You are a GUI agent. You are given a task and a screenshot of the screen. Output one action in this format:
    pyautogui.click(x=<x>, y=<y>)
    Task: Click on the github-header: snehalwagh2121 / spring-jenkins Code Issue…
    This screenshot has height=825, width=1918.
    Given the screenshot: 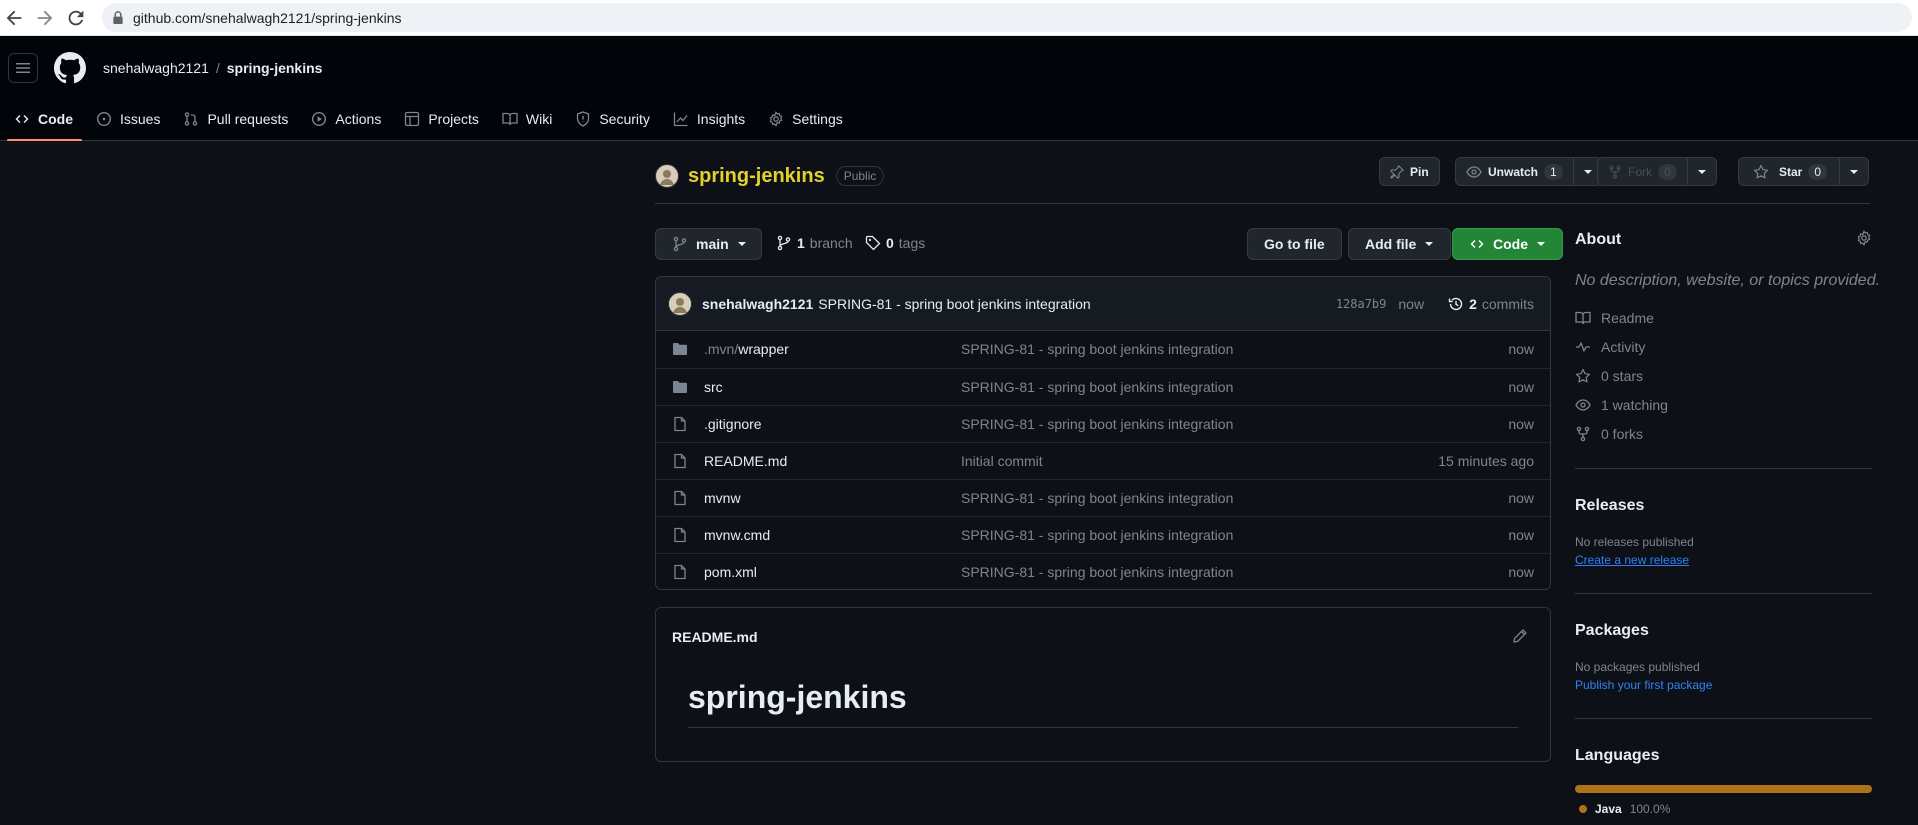 What is the action you would take?
    pyautogui.click(x=959, y=88)
    